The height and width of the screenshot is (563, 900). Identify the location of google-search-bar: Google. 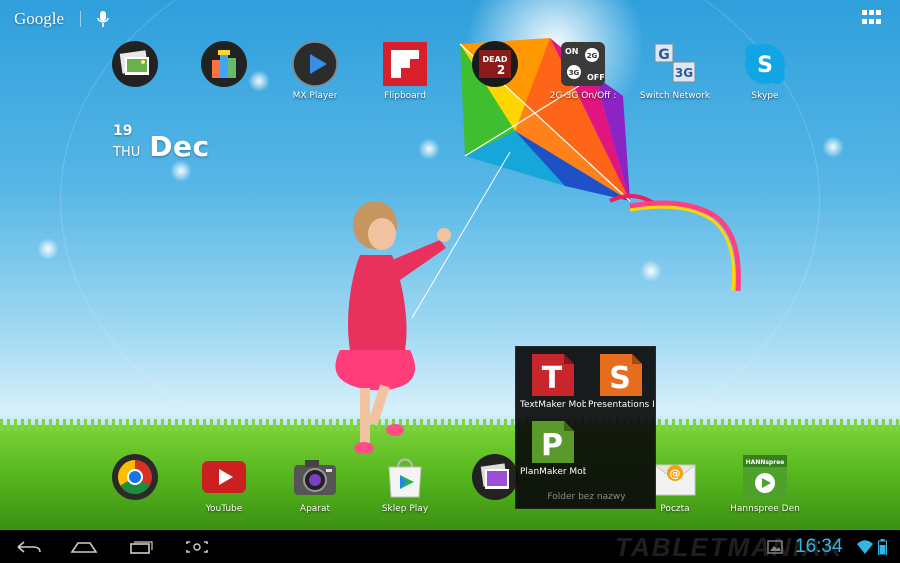
(55, 19).